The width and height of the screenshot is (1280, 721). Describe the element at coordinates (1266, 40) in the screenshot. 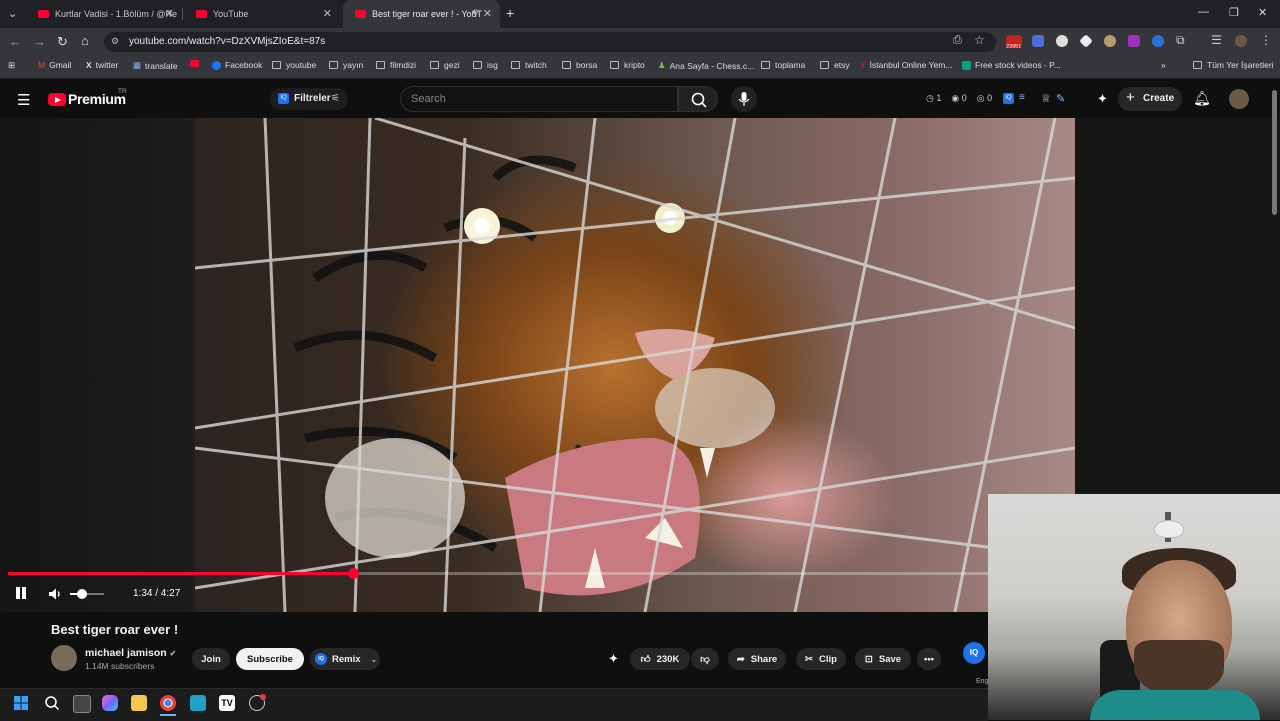

I see `browser-menu-icon: ⋮` at that location.